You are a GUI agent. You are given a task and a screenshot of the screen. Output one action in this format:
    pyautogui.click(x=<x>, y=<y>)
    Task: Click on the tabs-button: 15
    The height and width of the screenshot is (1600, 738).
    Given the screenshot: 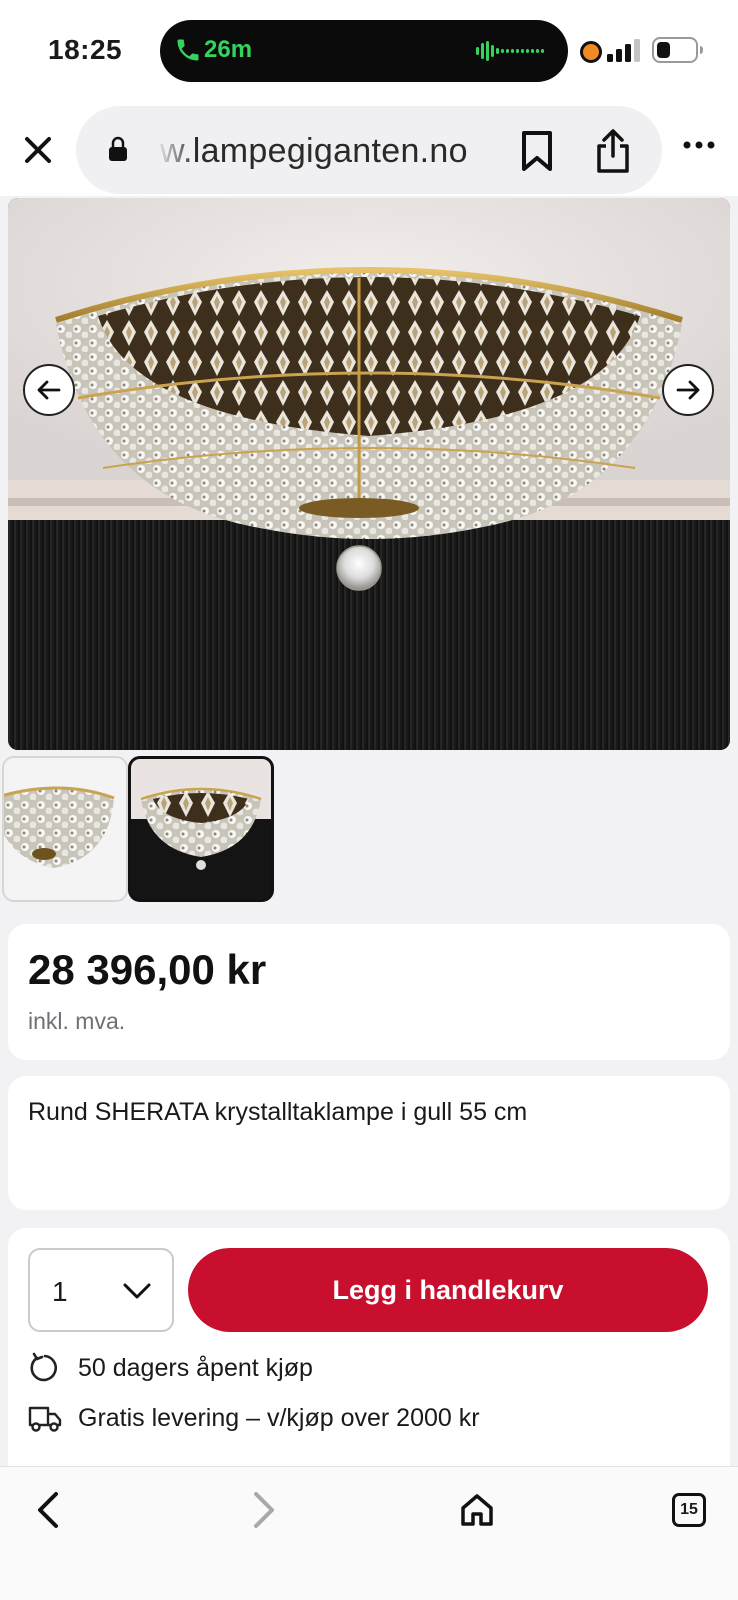 What is the action you would take?
    pyautogui.click(x=689, y=1510)
    